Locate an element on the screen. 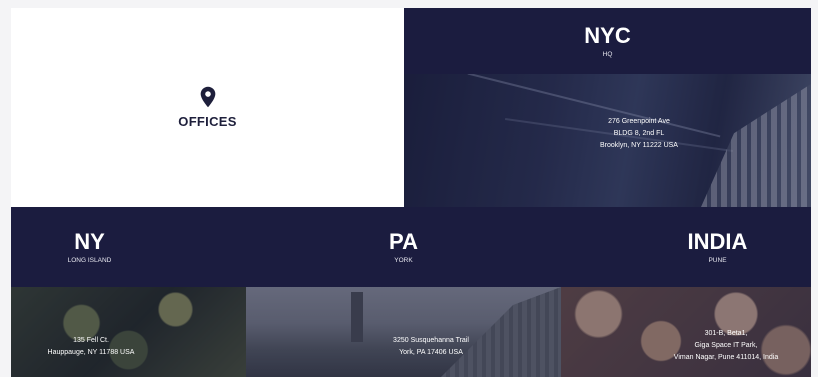  address-line: BLDG 8, 2nd FL is located at coordinates (639, 133).